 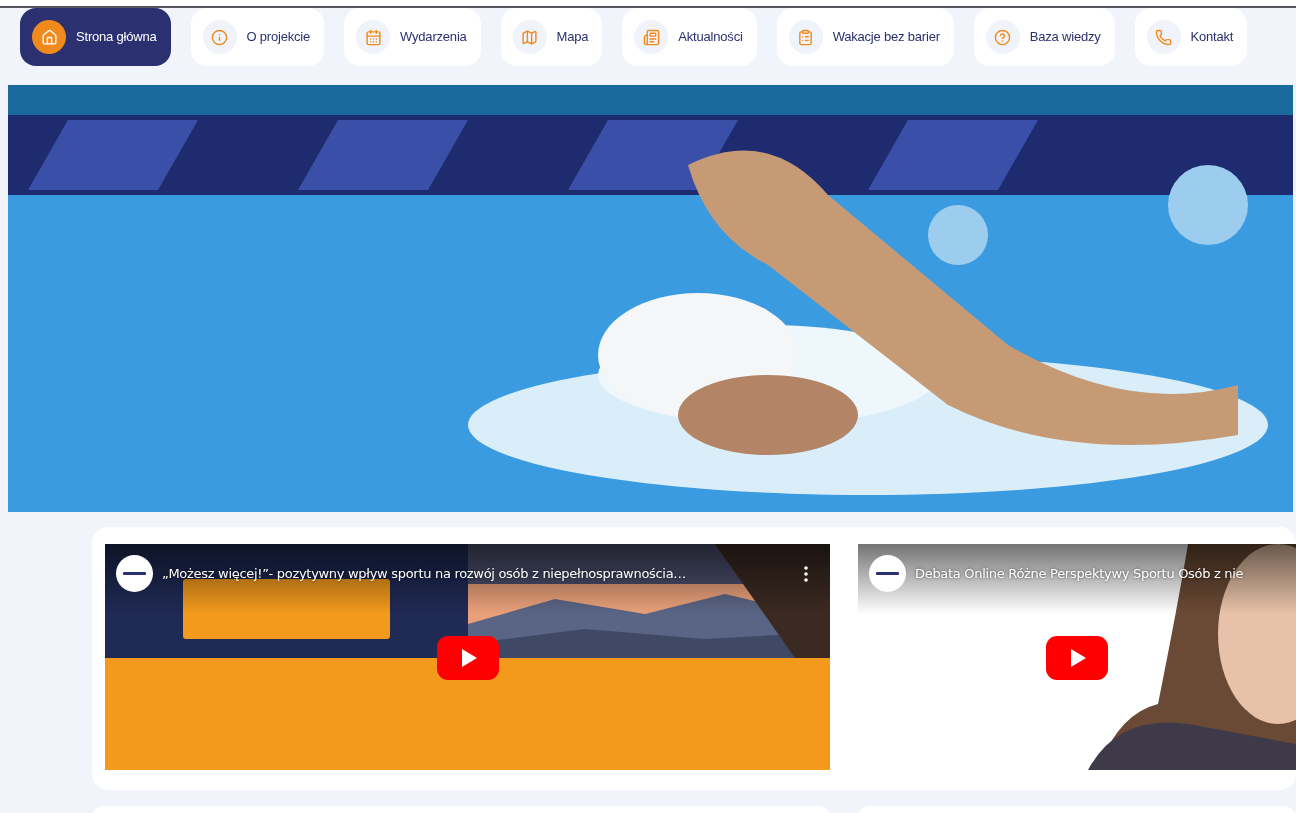 I want to click on info-icon, so click(x=219, y=37).